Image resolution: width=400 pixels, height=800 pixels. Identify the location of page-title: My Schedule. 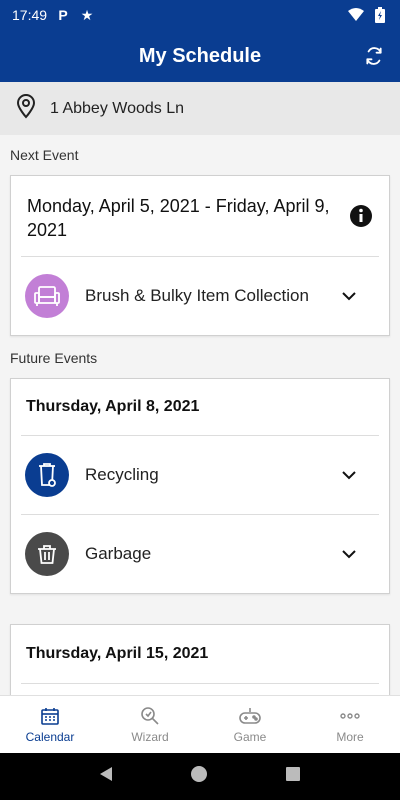
(200, 55).